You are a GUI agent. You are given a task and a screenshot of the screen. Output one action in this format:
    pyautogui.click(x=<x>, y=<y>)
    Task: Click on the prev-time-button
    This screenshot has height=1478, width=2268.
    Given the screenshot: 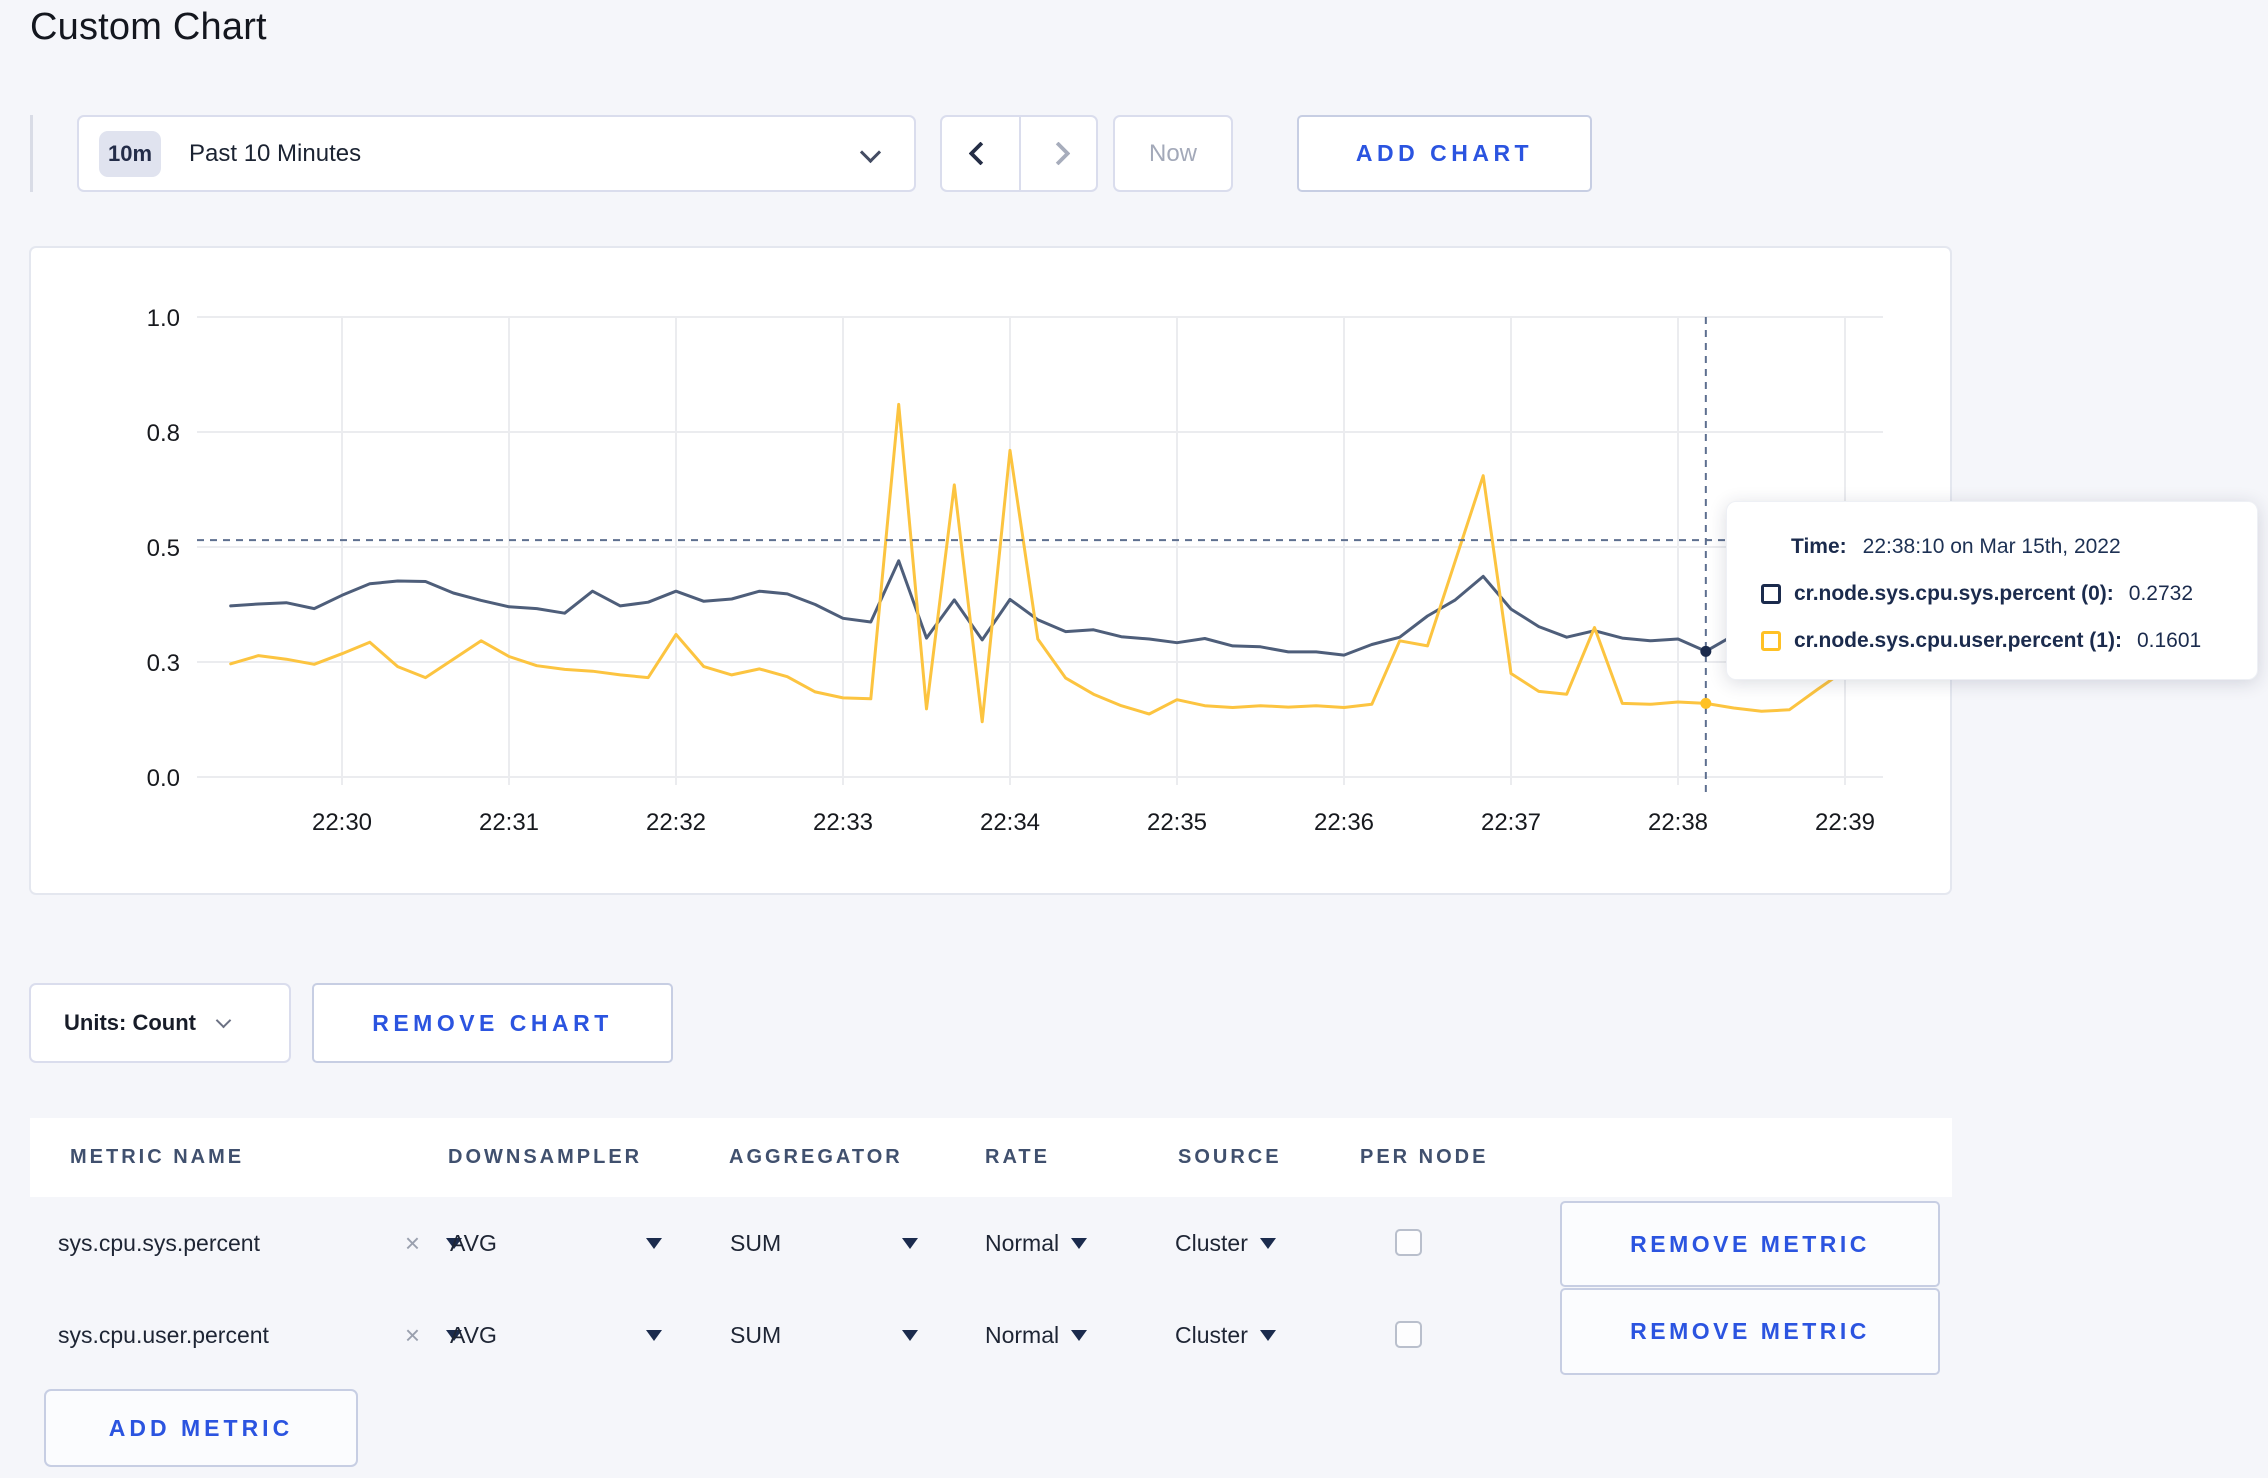 What is the action you would take?
    pyautogui.click(x=980, y=153)
    